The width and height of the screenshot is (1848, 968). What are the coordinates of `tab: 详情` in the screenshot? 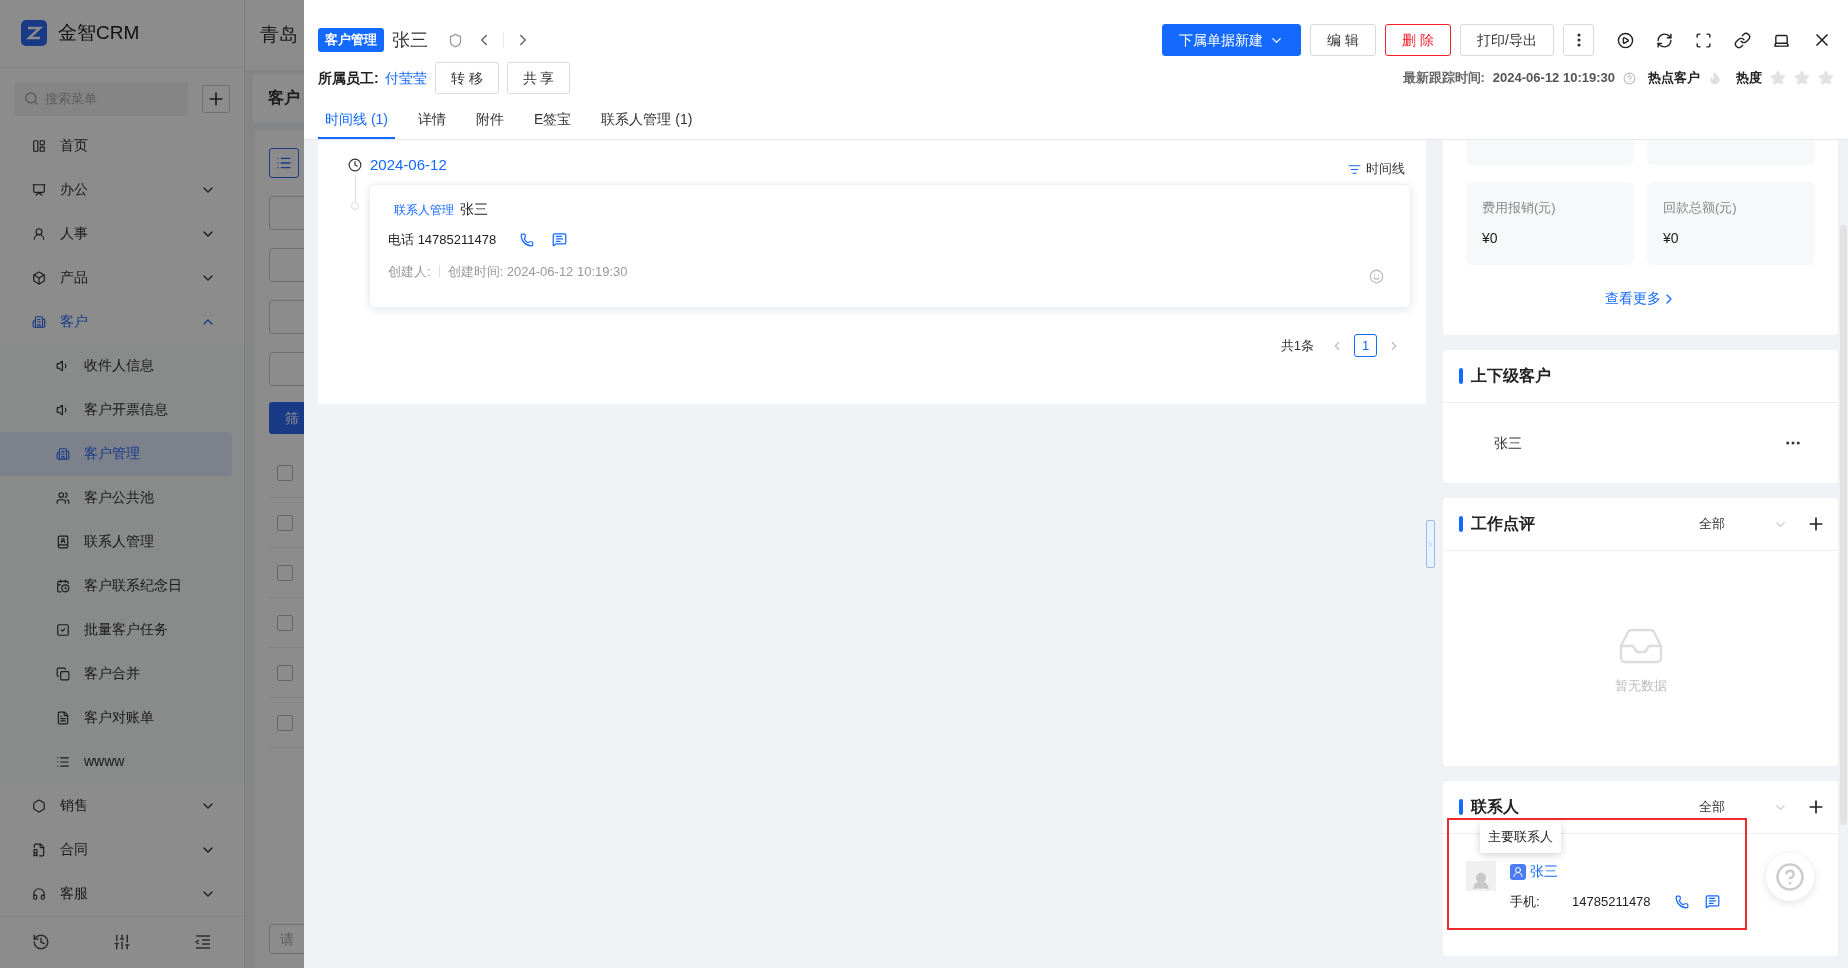 It's located at (432, 120).